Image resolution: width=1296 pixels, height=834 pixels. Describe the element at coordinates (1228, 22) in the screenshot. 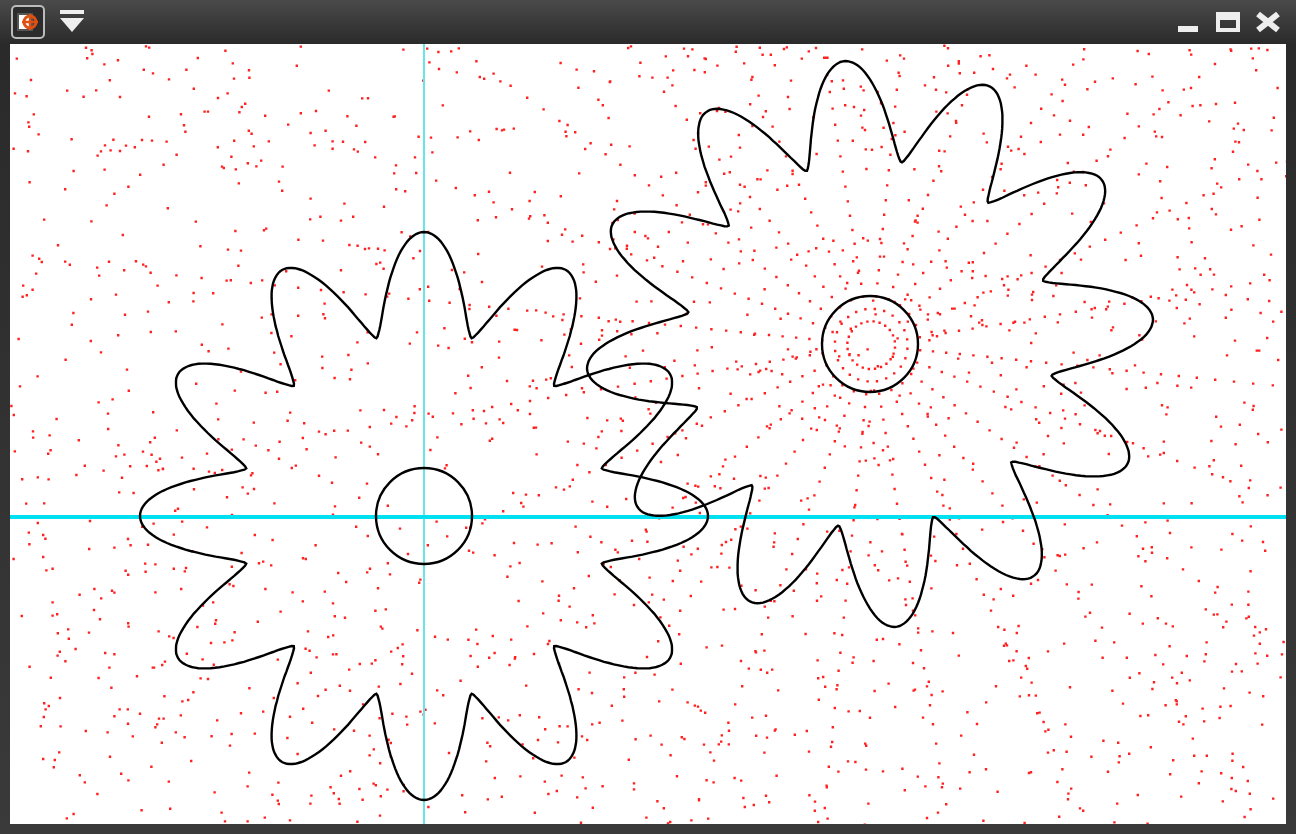

I see `maximize-icon` at that location.